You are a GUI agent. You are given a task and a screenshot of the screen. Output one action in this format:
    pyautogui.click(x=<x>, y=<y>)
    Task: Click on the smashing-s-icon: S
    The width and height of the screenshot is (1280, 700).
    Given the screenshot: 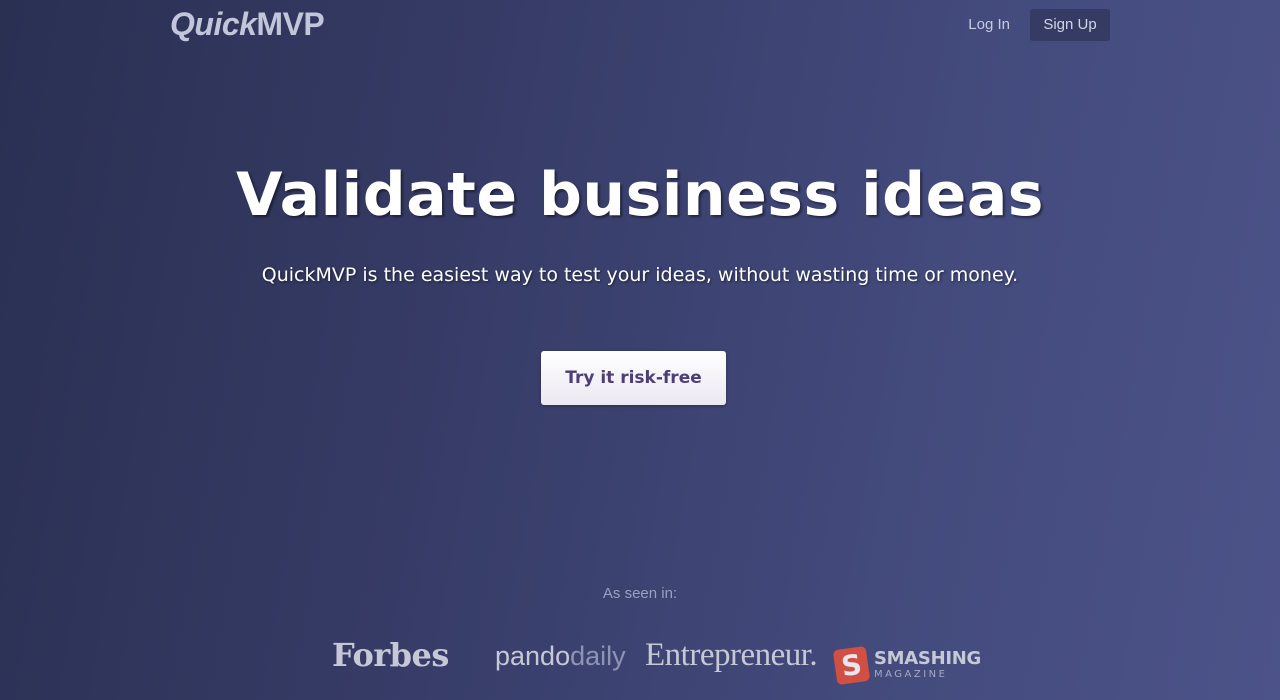 What is the action you would take?
    pyautogui.click(x=851, y=665)
    